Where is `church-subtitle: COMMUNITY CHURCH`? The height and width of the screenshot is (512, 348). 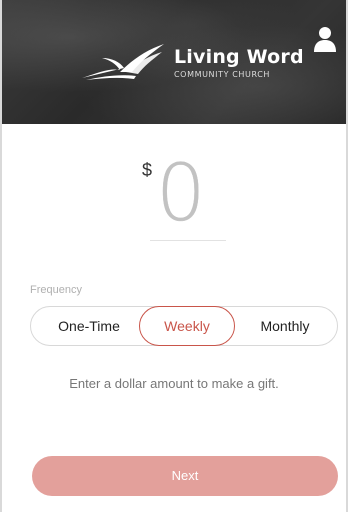 church-subtitle: COMMUNITY CHURCH is located at coordinates (222, 74).